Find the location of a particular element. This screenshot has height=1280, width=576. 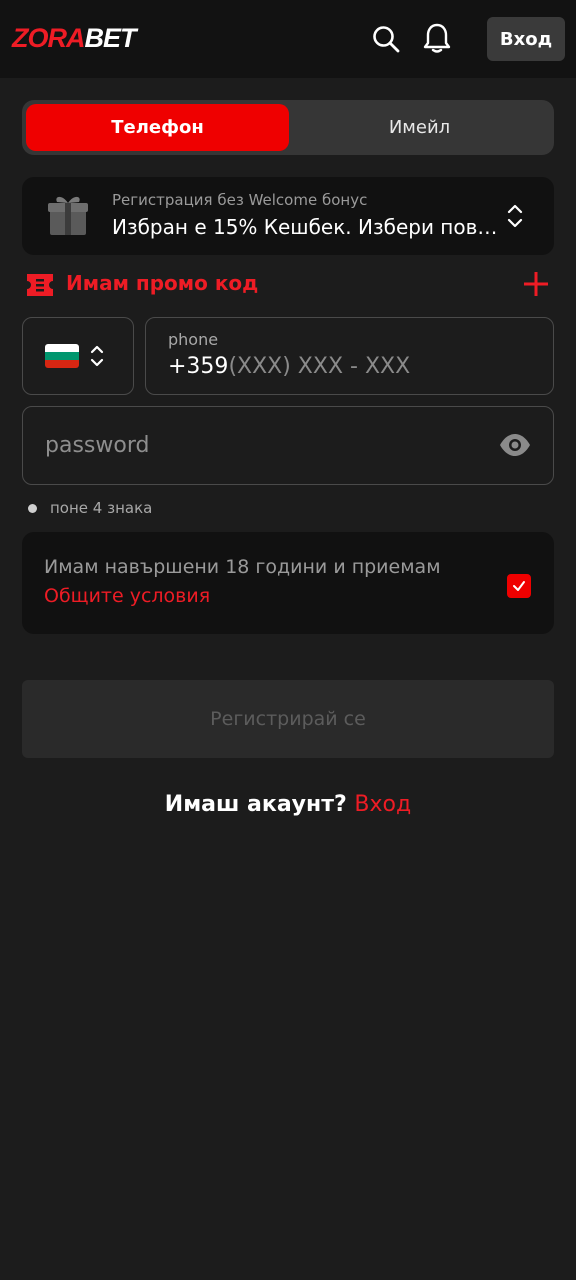

password-placeholder: password is located at coordinates (97, 445).